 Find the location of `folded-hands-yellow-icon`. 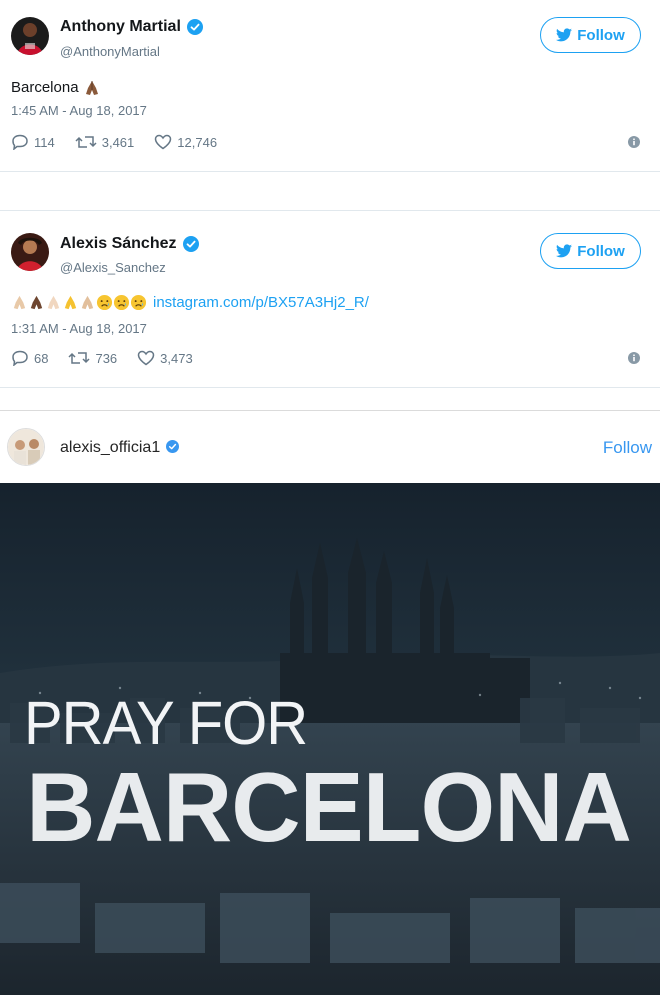

folded-hands-yellow-icon is located at coordinates (70, 302).